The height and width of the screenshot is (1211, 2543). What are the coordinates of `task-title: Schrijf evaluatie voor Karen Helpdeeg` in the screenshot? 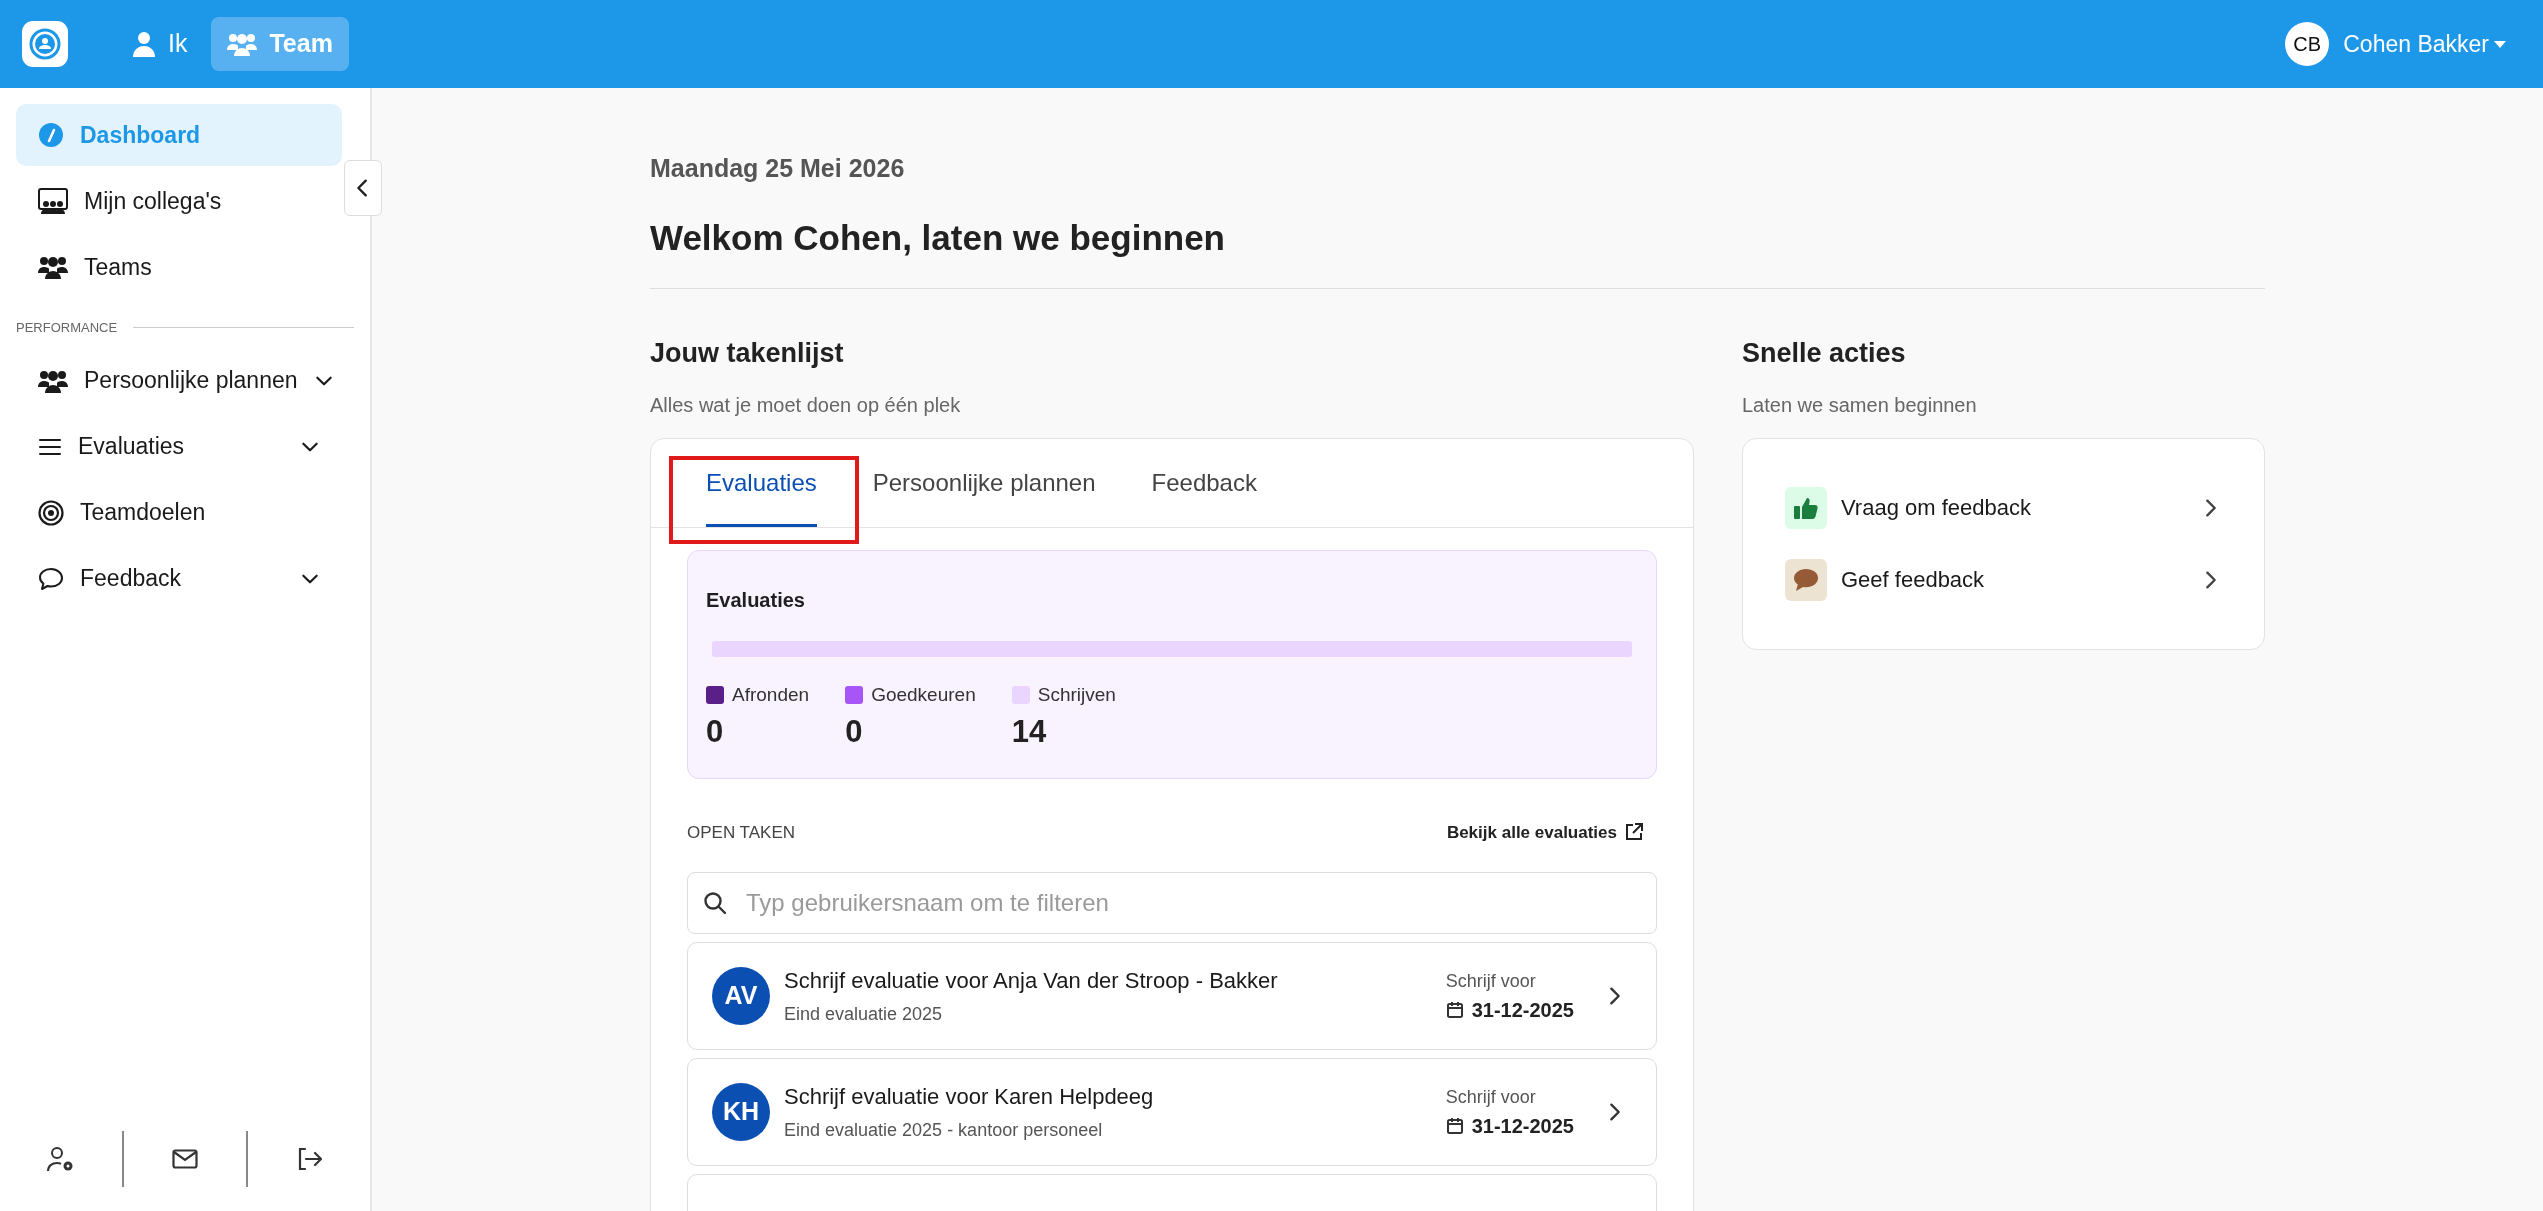 It's located at (969, 1097).